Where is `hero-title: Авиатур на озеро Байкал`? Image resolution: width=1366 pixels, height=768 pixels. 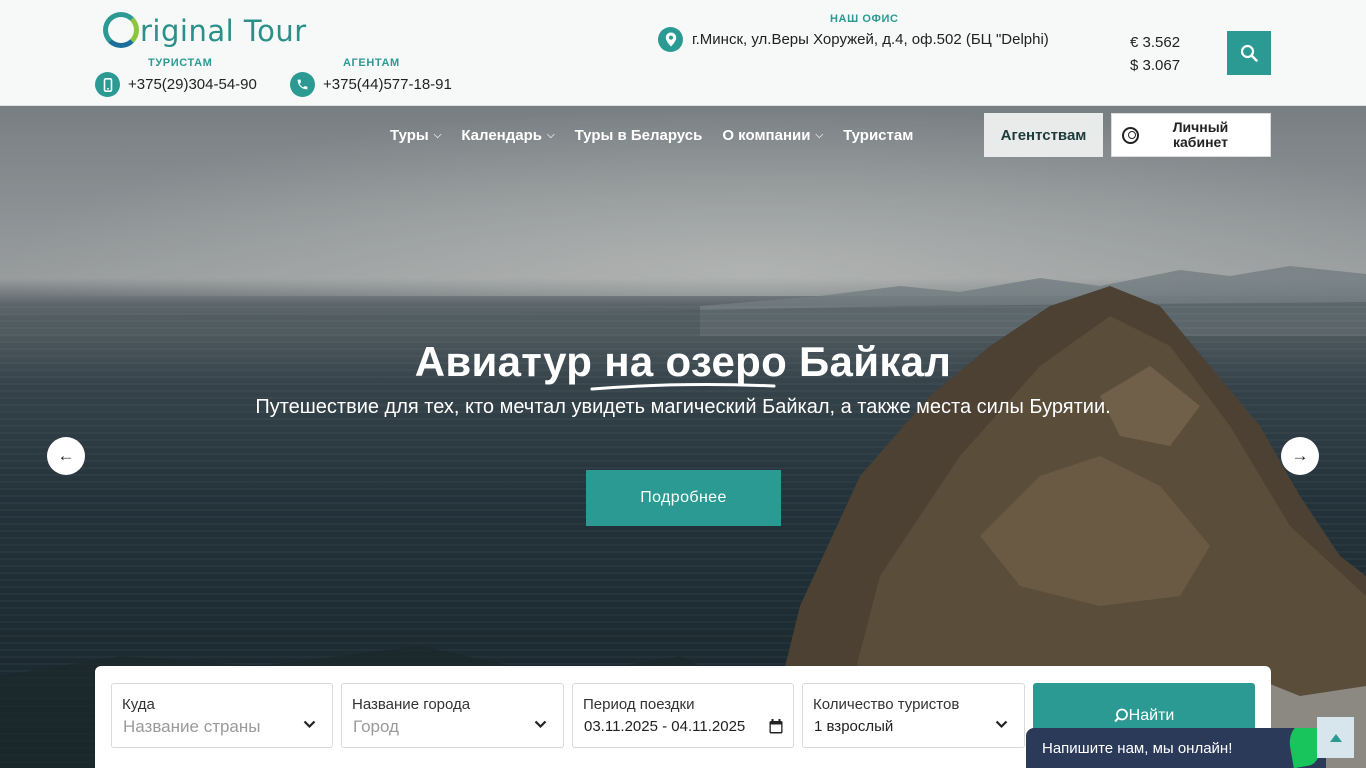
hero-title: Авиатур на озеро Байкал is located at coordinates (683, 361).